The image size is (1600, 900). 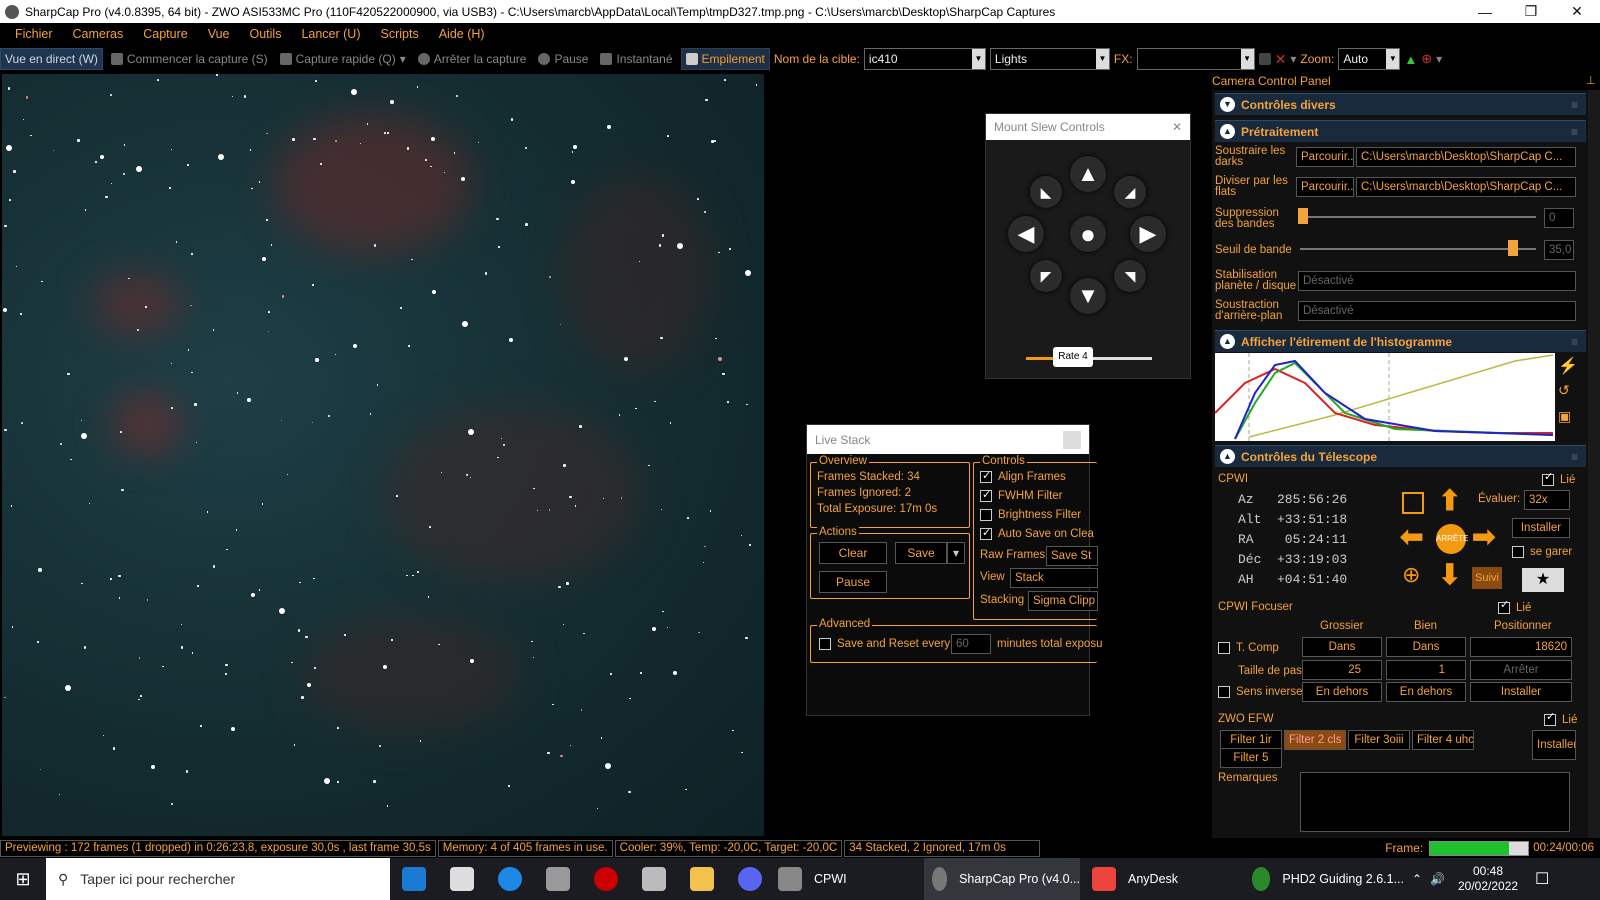 I want to click on section-histogram: ▲ Afficher l'étirement de l'histogramme ≡, so click(x=1400, y=341).